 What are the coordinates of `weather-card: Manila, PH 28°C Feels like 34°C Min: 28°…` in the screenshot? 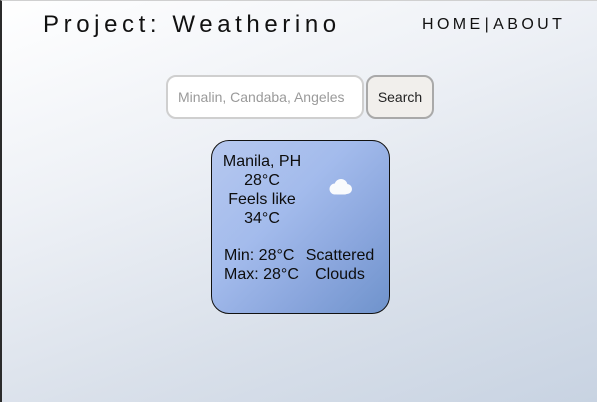 It's located at (300, 227).